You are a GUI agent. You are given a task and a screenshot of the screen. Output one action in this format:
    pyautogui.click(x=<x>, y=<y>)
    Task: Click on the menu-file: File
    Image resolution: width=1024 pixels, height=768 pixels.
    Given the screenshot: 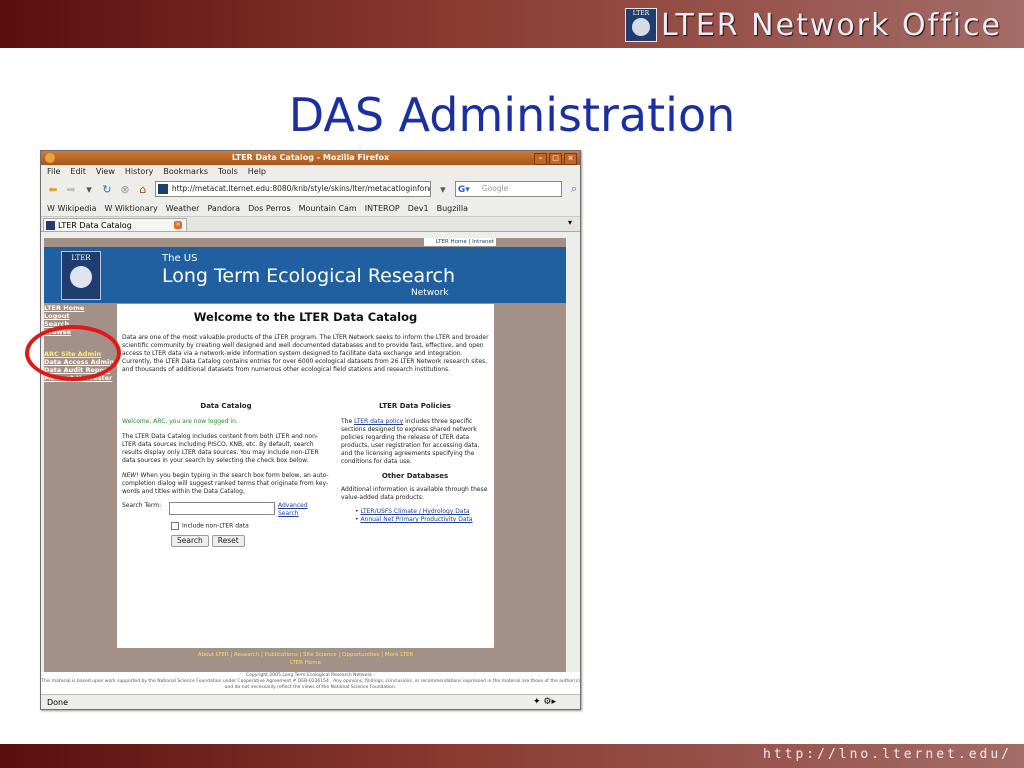 What is the action you would take?
    pyautogui.click(x=53, y=171)
    